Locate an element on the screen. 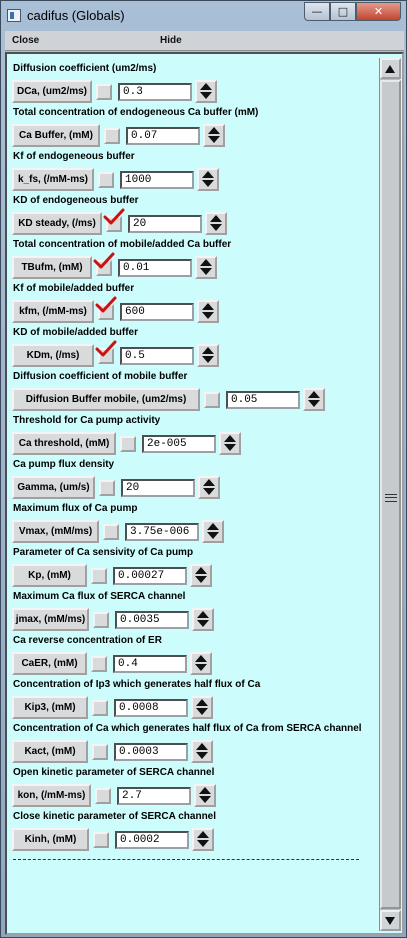 This screenshot has width=407, height=938. param-description: Open kinetic parameter of SERCA channel is located at coordinates (114, 772).